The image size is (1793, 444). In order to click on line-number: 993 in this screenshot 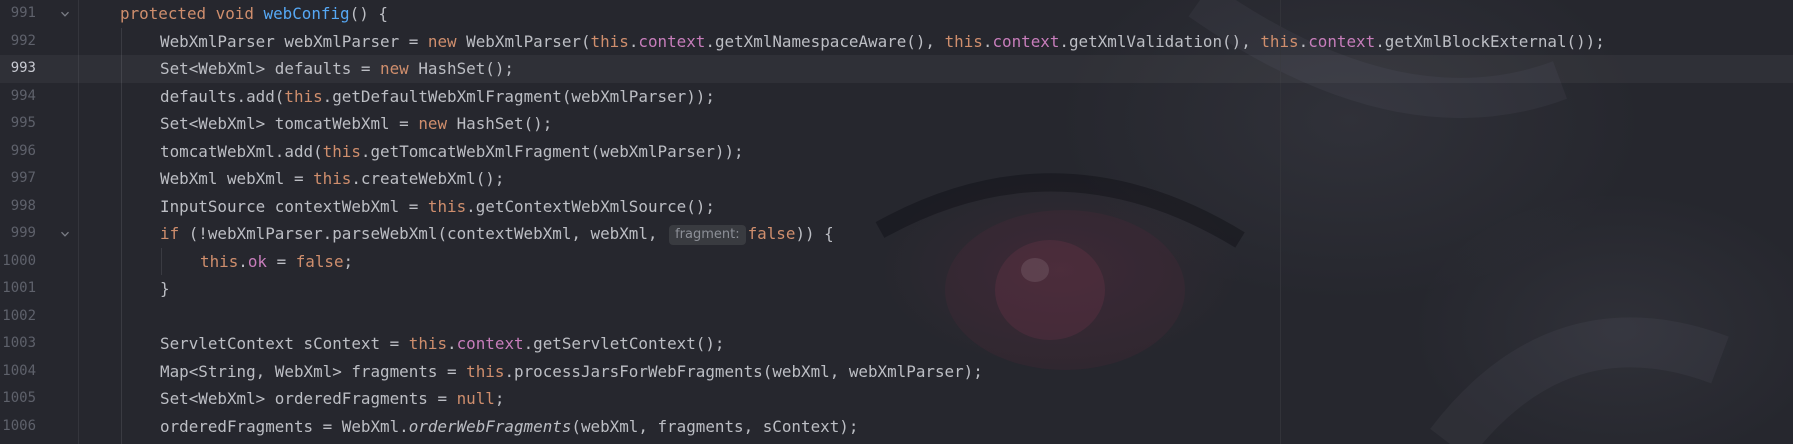, I will do `click(18, 69)`.